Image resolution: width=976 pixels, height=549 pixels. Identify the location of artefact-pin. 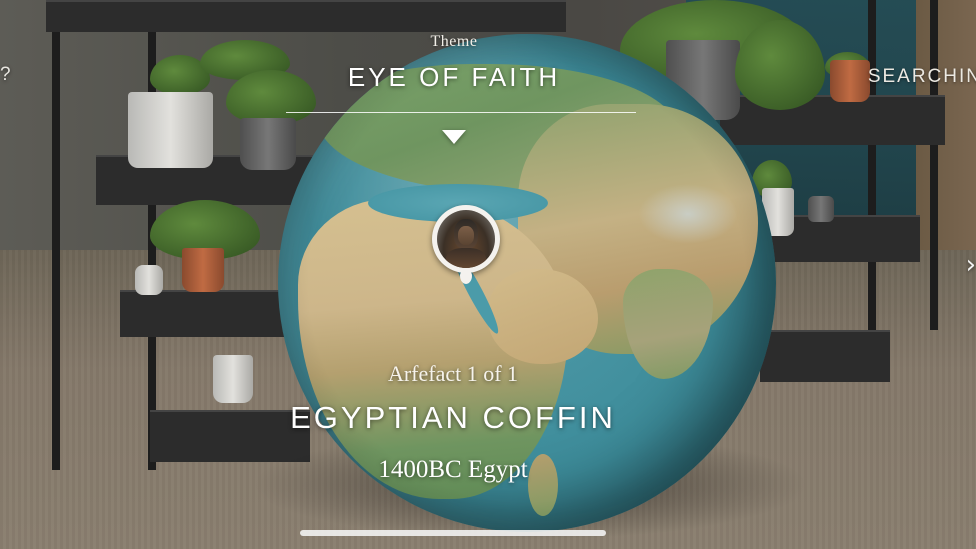
(466, 239).